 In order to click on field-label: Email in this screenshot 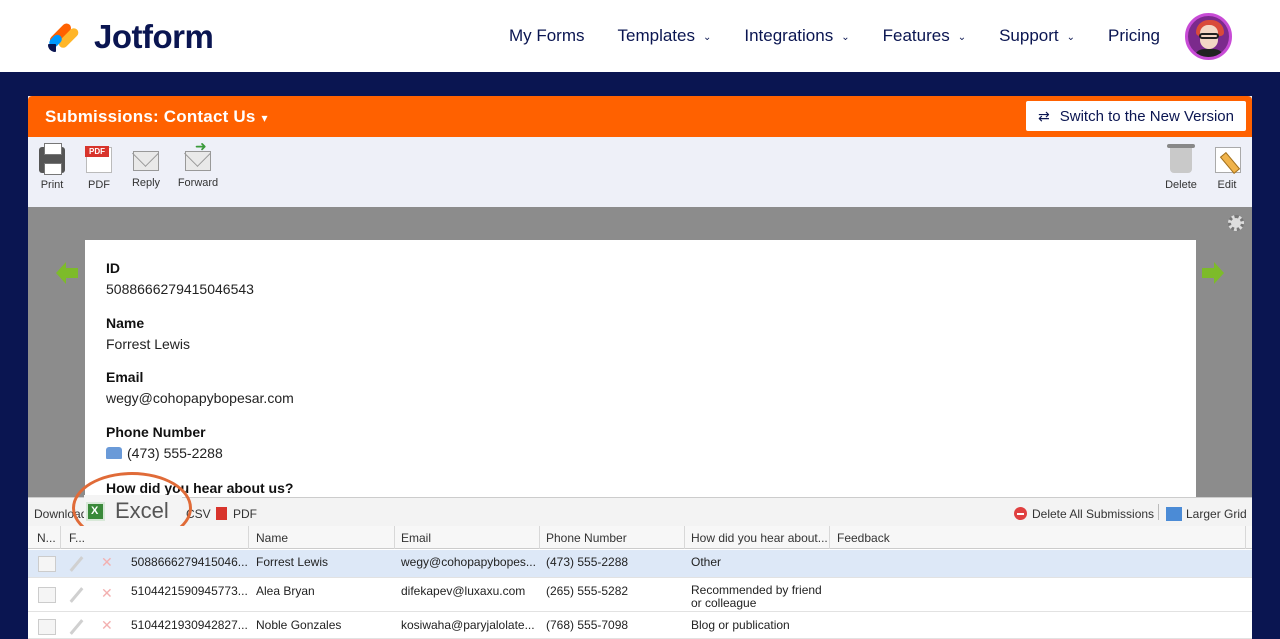, I will do `click(125, 377)`.